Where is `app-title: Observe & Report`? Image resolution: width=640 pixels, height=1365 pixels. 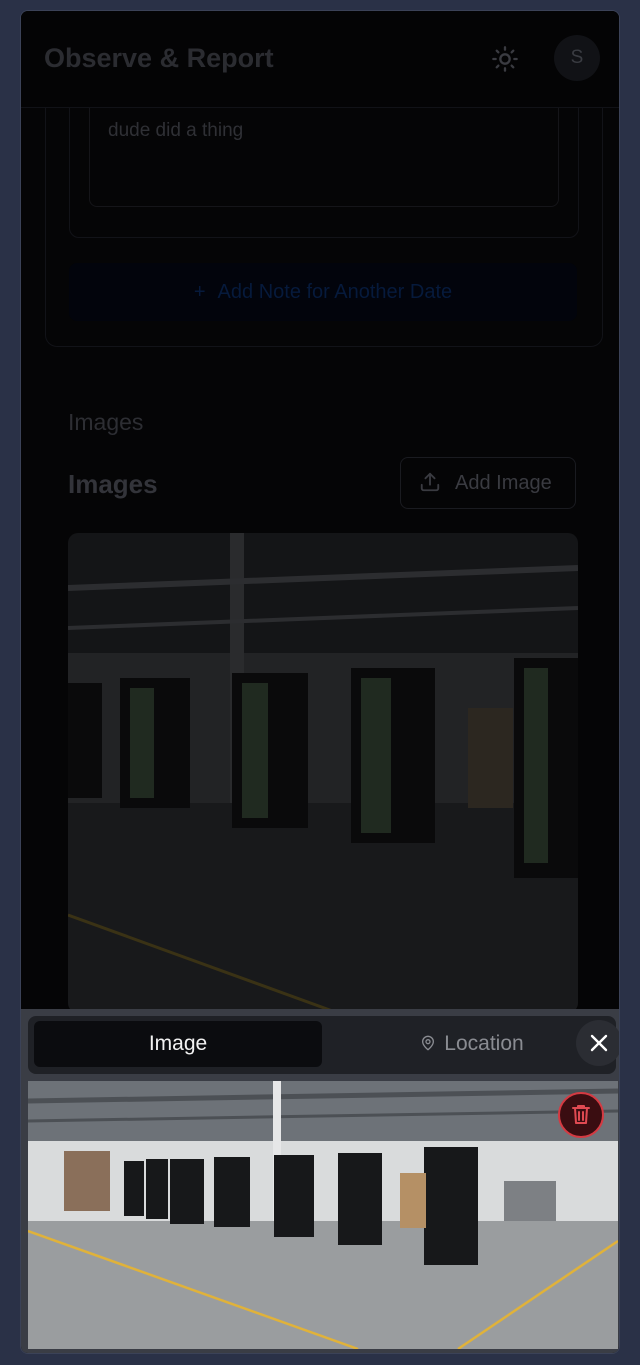 app-title: Observe & Report is located at coordinates (159, 58).